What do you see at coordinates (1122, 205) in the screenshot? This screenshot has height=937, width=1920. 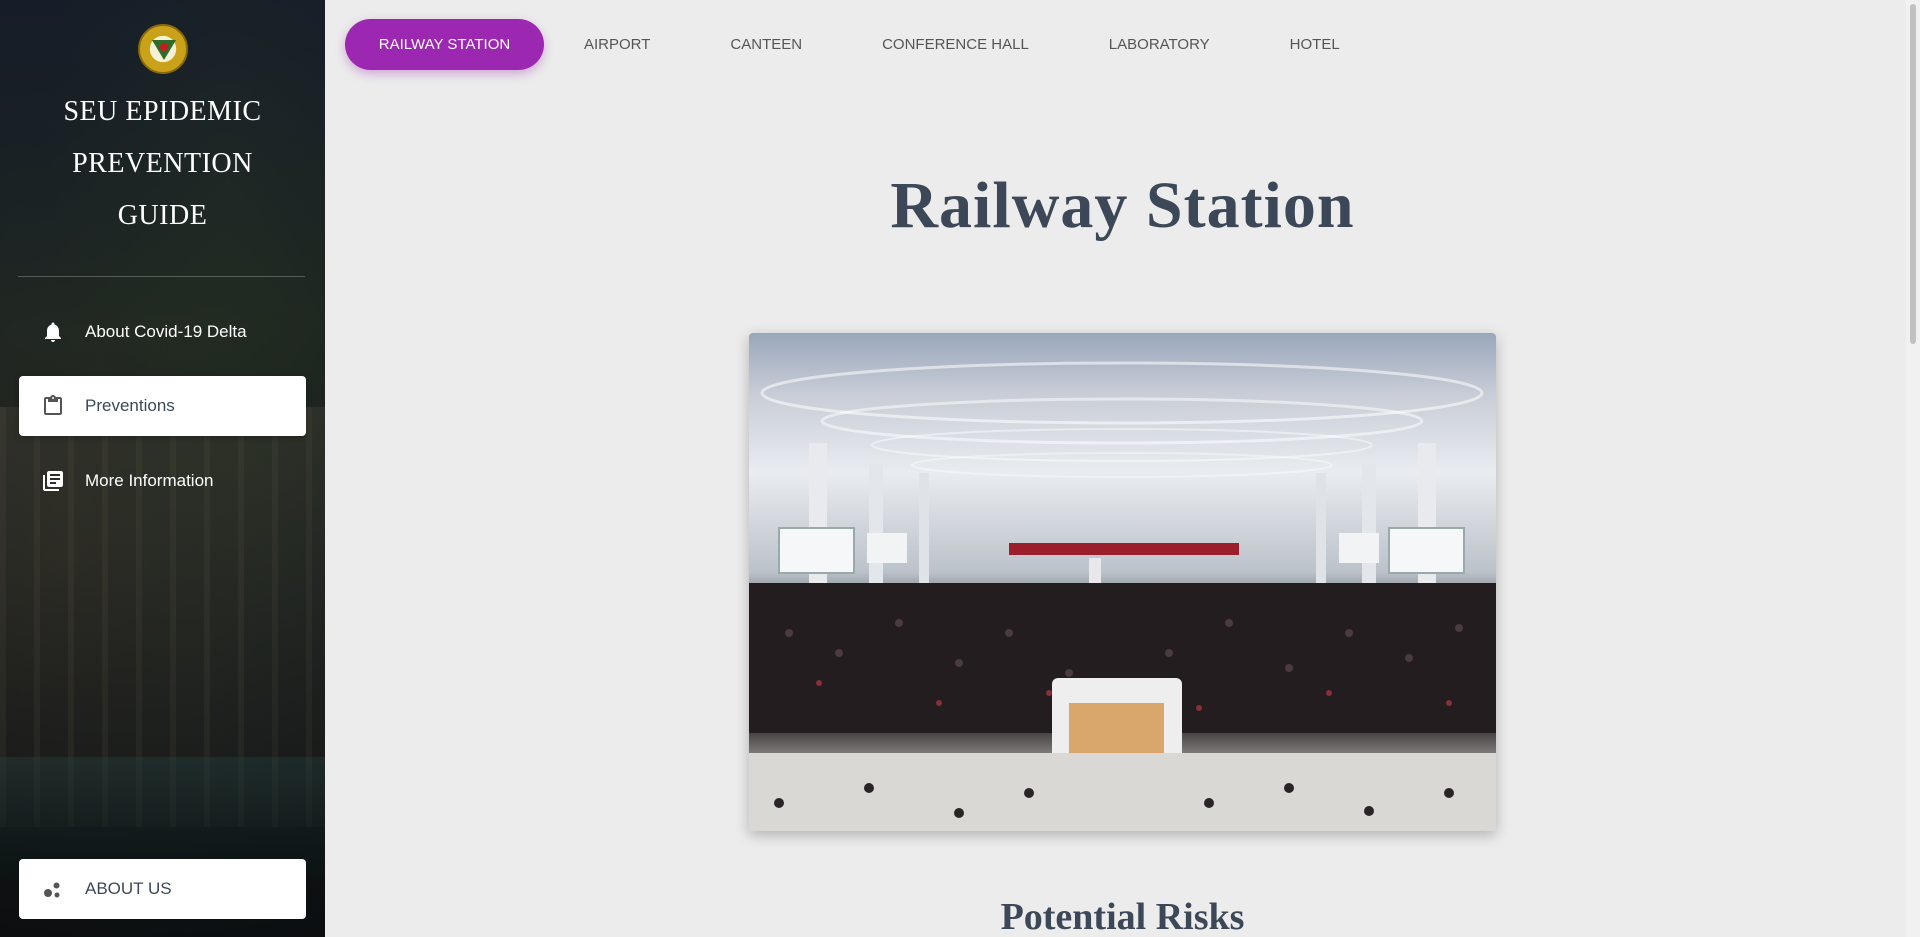 I see `page-title: Railway Station` at bounding box center [1122, 205].